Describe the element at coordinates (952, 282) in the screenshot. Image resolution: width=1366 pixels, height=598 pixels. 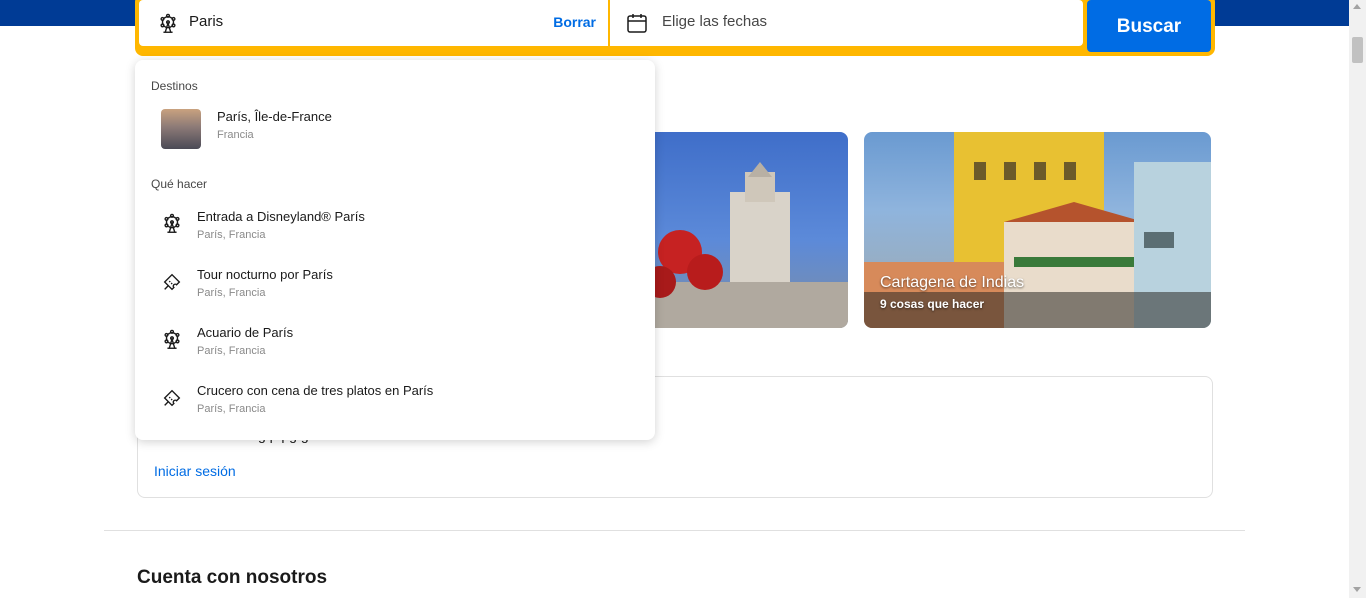
I see `card-title: Cartagena de Indias` at that location.